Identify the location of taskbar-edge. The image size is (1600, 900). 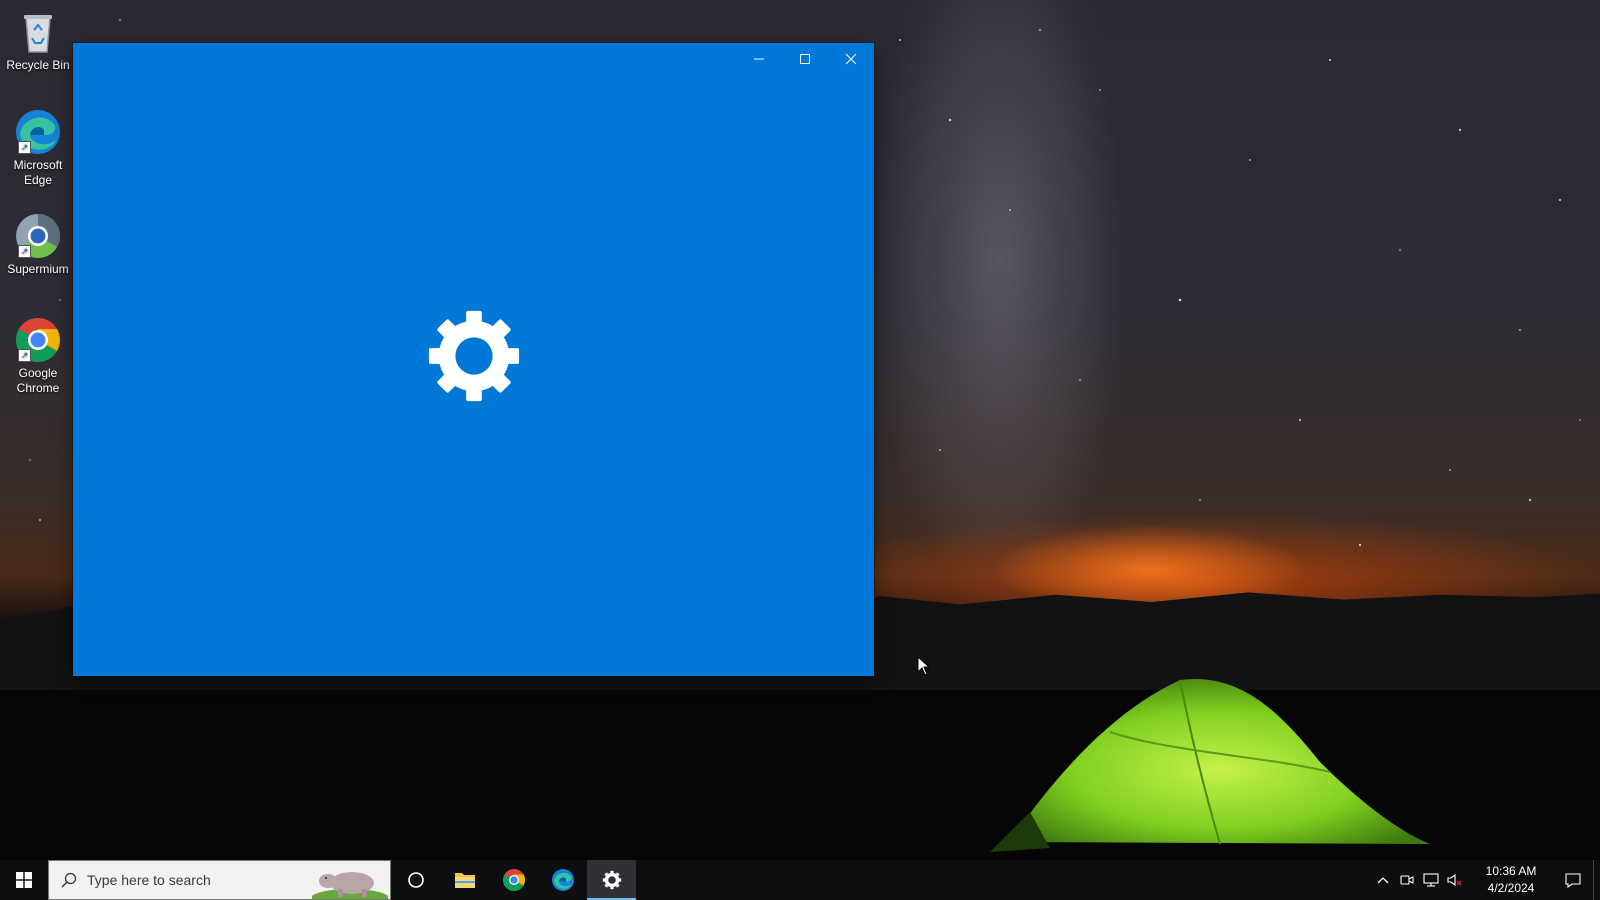
(562, 880).